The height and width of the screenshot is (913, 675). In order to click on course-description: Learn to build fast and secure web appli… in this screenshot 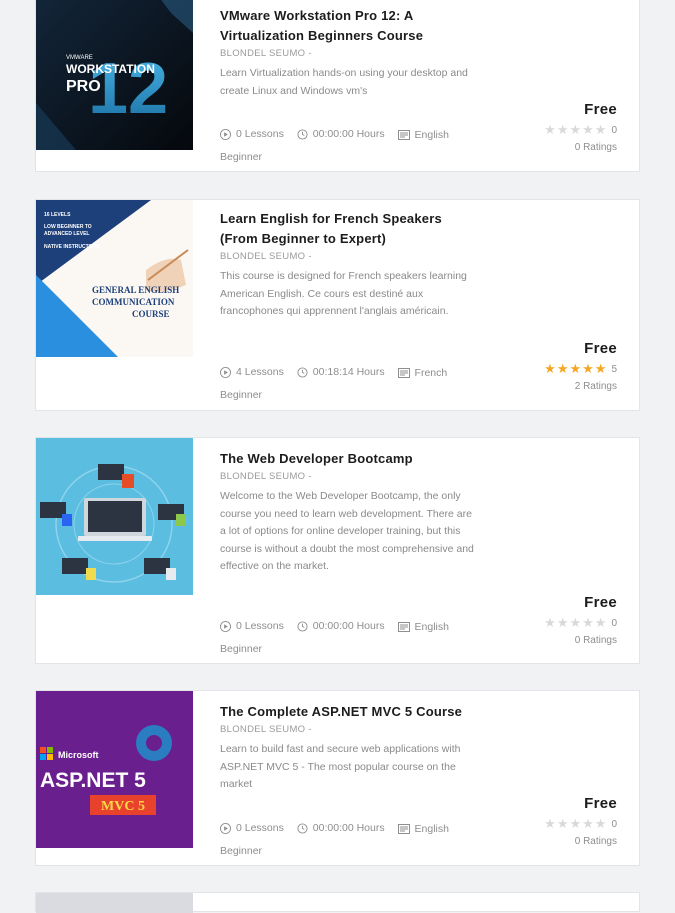, I will do `click(340, 766)`.